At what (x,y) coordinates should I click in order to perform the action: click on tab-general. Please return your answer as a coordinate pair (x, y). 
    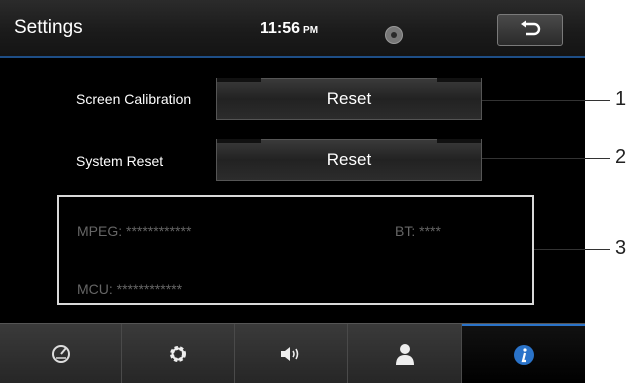
    Looking at the image, I should click on (61, 353).